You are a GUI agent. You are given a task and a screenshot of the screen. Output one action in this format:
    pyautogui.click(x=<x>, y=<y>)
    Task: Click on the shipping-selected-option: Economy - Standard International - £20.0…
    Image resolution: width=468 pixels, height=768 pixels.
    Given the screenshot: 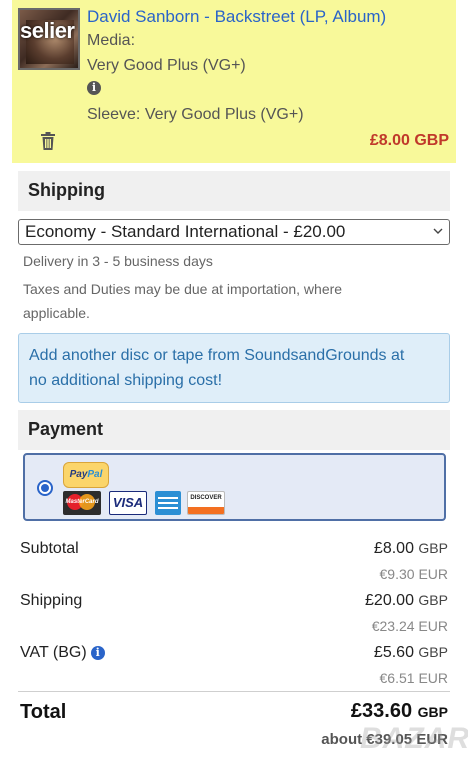 What is the action you would take?
    pyautogui.click(x=185, y=231)
    